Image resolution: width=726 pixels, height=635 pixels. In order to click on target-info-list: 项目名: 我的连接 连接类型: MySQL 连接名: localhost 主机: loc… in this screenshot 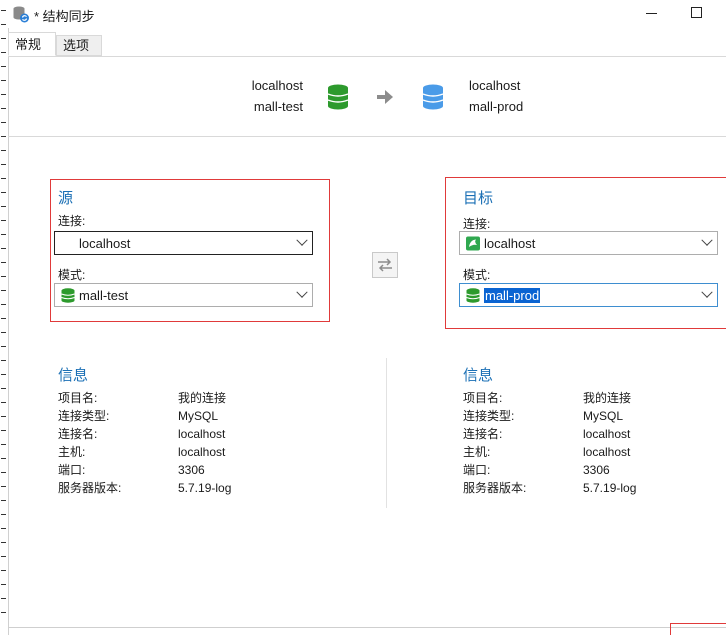, I will do `click(588, 443)`.